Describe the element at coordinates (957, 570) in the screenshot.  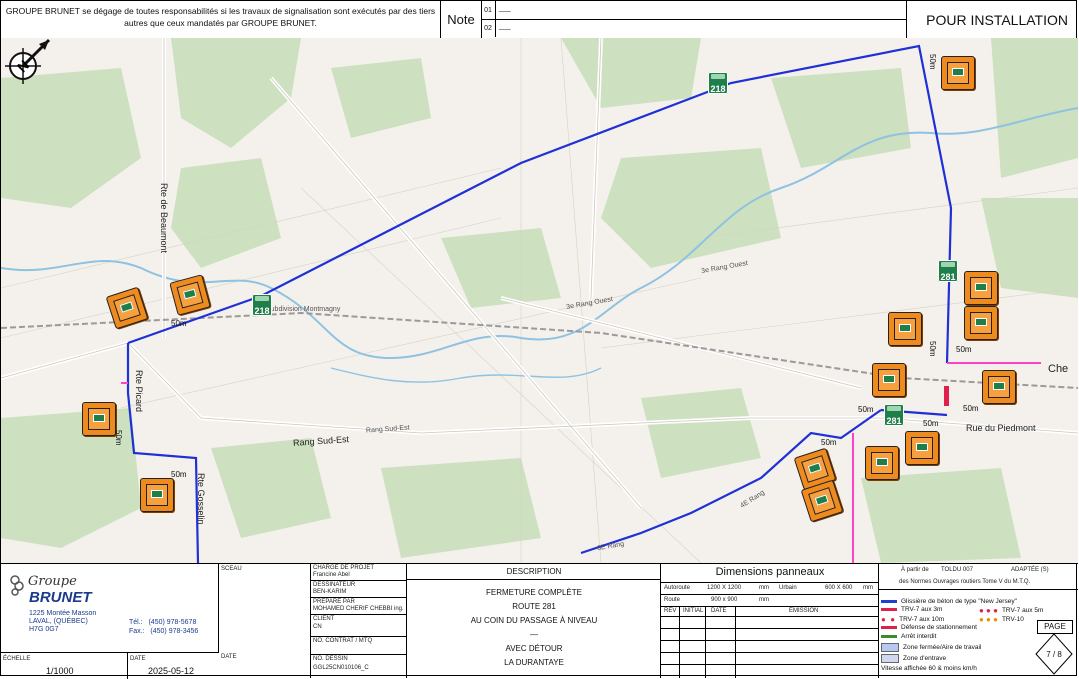
I see `partir-value: TOLDU 007` at that location.